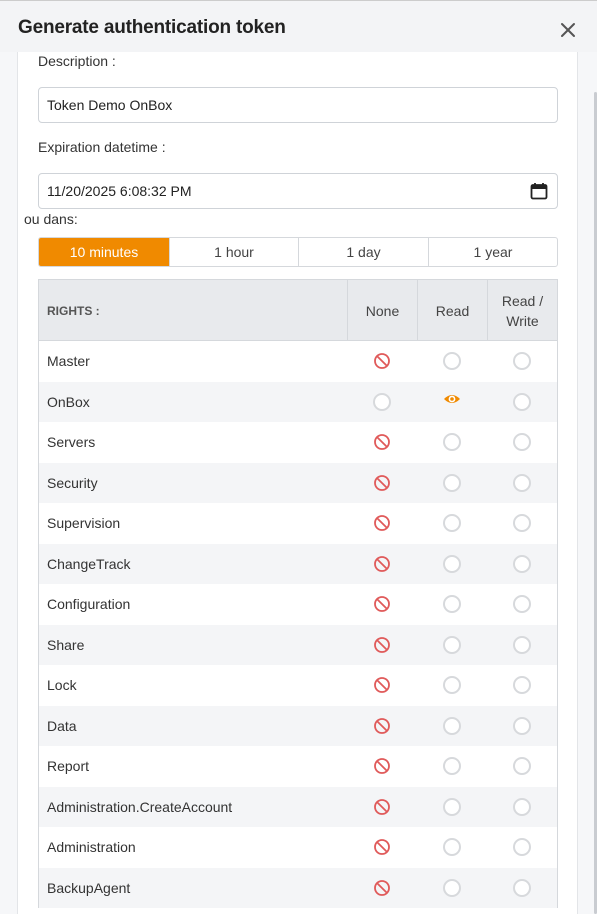  I want to click on calendar-icon, so click(539, 191).